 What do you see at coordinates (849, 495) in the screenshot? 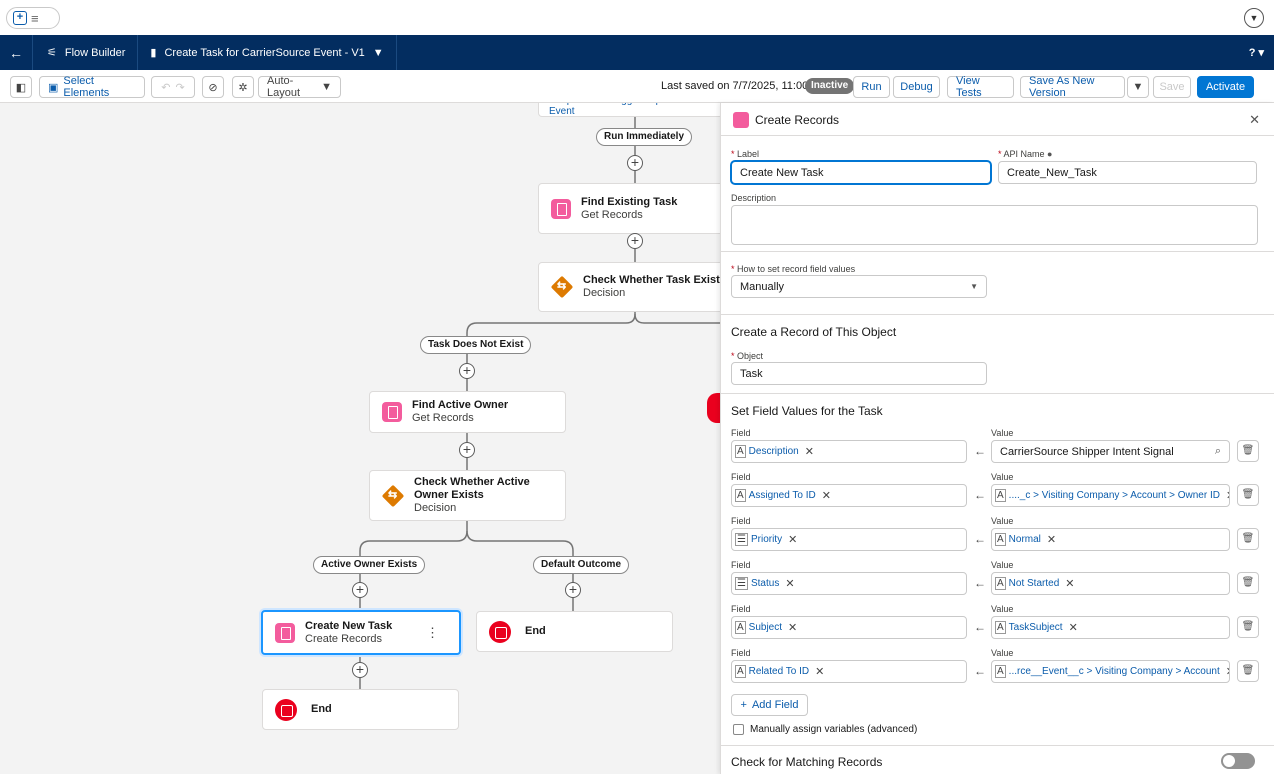
I see `field-input: A Assigned To ID ✕` at bounding box center [849, 495].